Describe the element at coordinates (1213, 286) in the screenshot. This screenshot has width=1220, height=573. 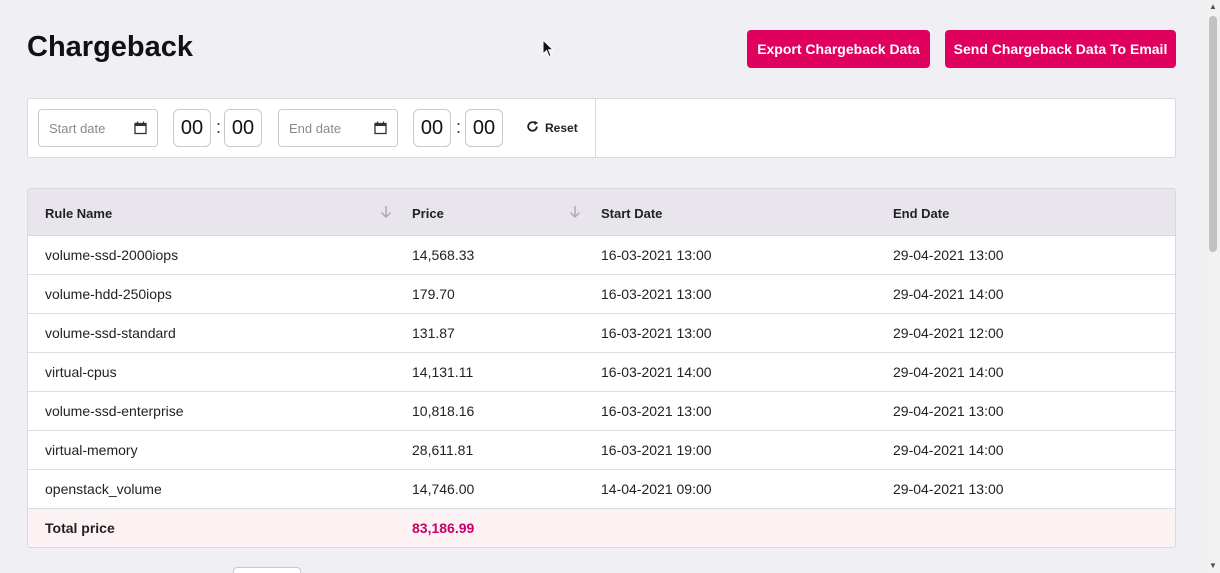
I see `page-scrollbar: ▲ ▼` at that location.